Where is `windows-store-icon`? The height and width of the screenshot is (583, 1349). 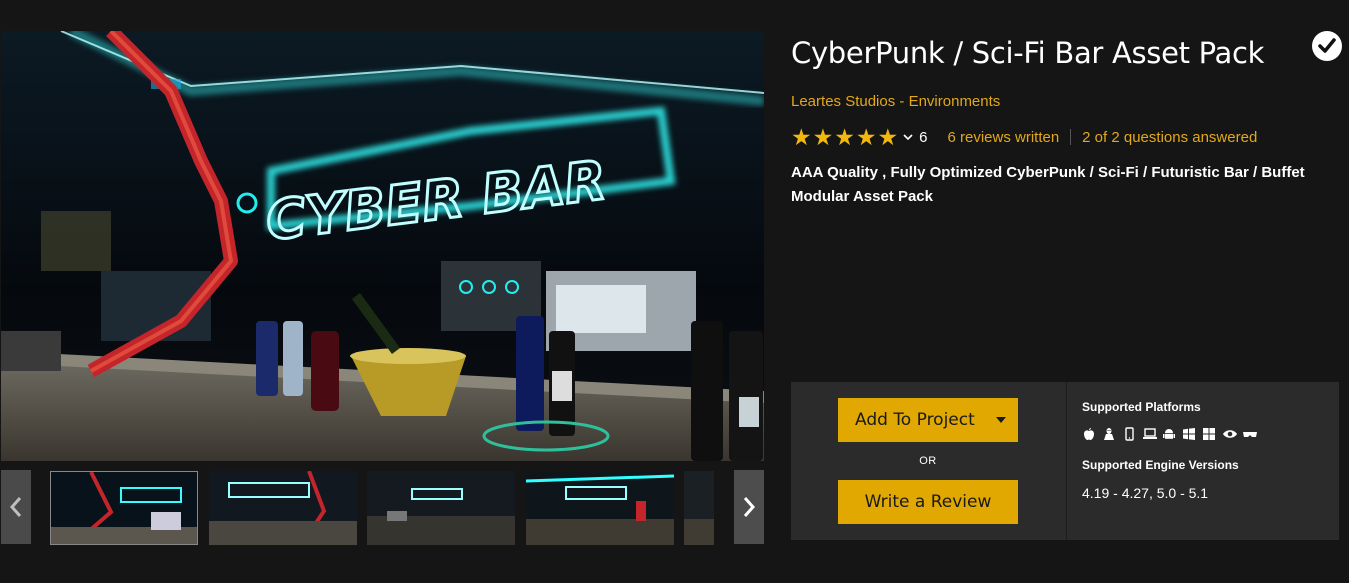
windows-store-icon is located at coordinates (1210, 434).